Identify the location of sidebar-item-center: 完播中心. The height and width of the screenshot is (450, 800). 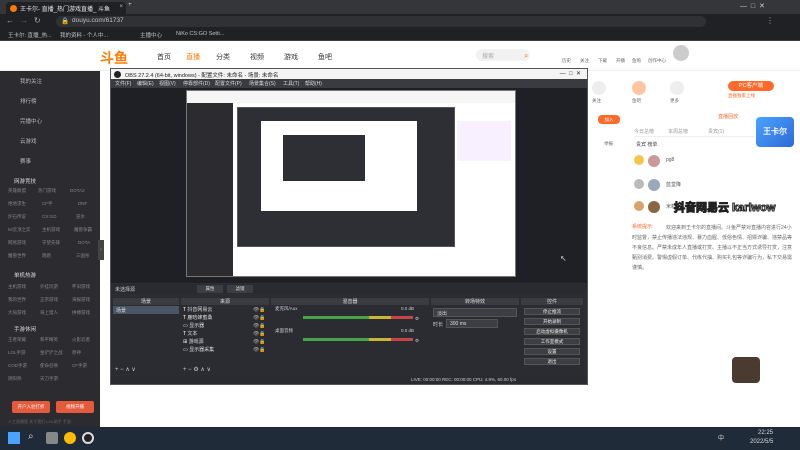
(31, 121).